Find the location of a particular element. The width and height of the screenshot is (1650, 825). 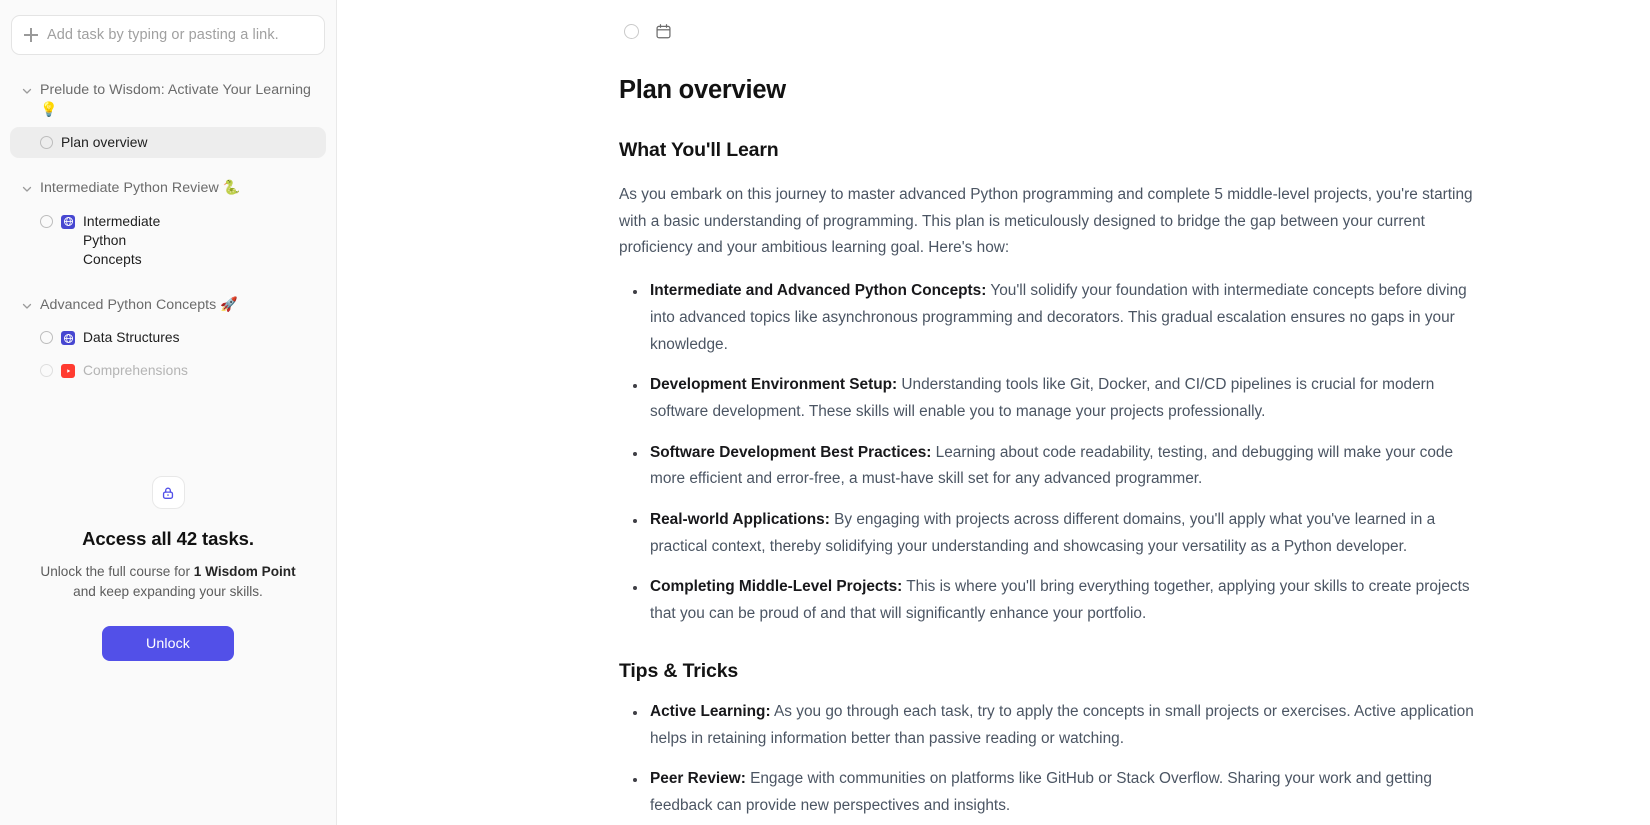

youtube-icon is located at coordinates (68, 371).